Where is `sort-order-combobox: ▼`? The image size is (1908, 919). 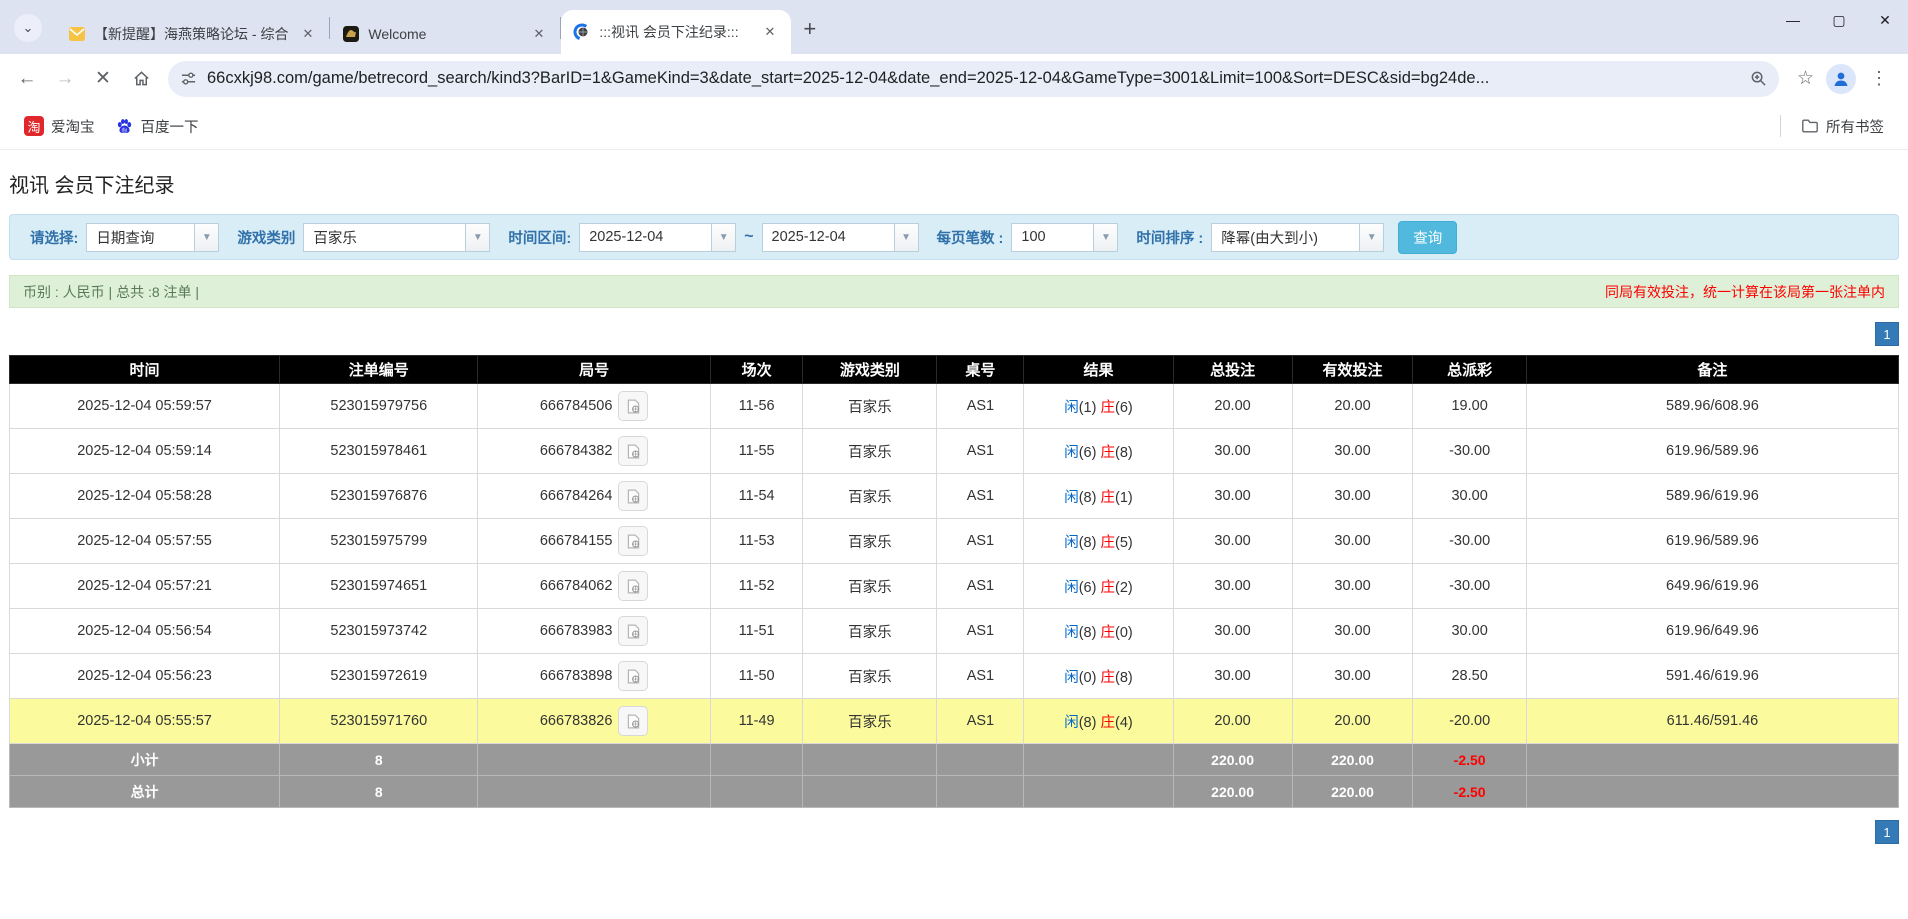 sort-order-combobox: ▼ is located at coordinates (1298, 237).